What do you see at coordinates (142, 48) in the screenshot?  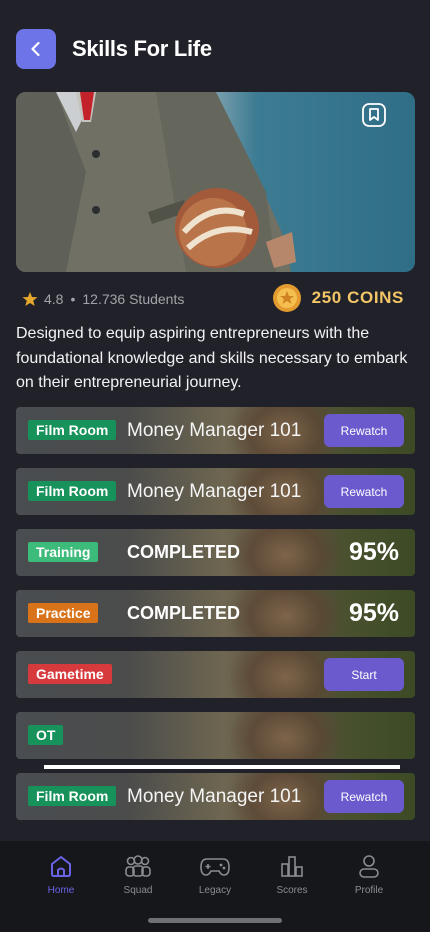 I see `page-title: Skills For Life` at bounding box center [142, 48].